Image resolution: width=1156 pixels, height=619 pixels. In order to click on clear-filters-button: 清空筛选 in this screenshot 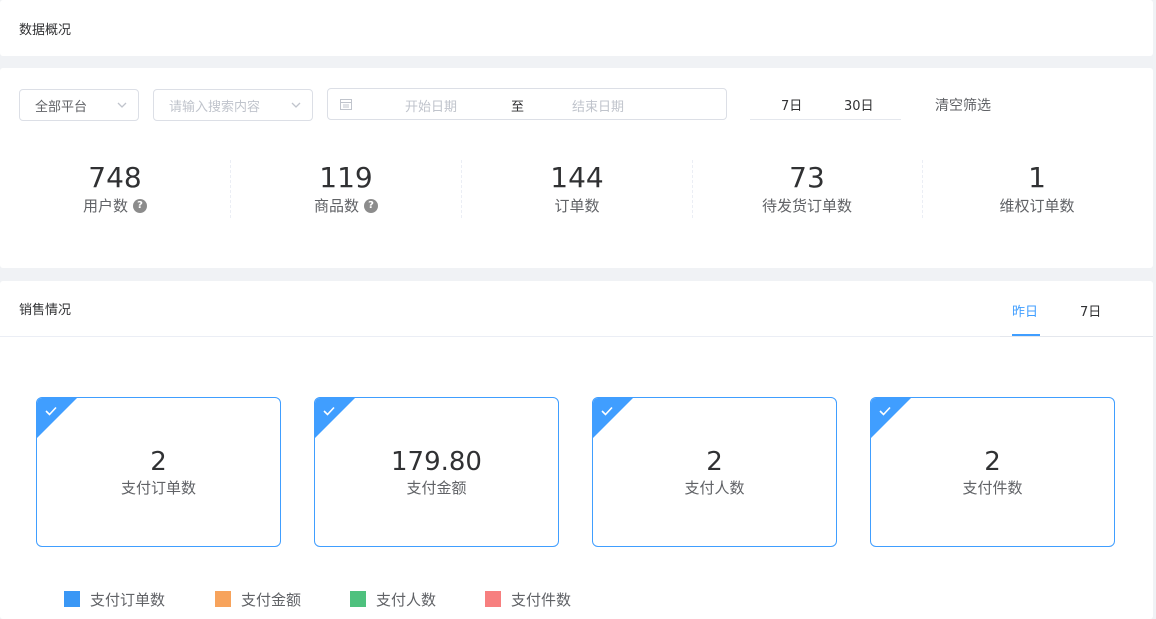, I will do `click(963, 105)`.